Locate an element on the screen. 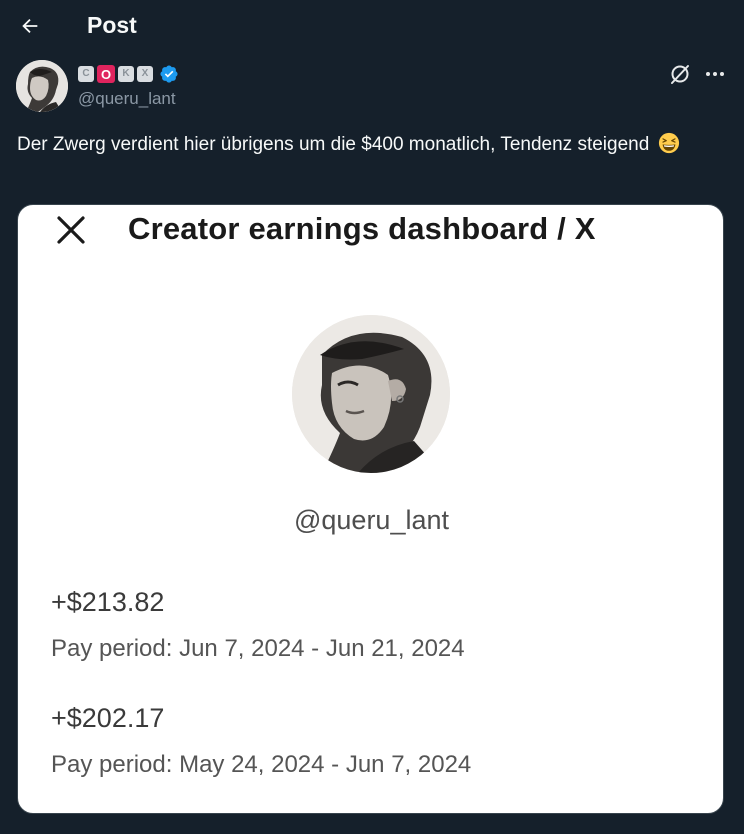  grok-icon is located at coordinates (680, 74).